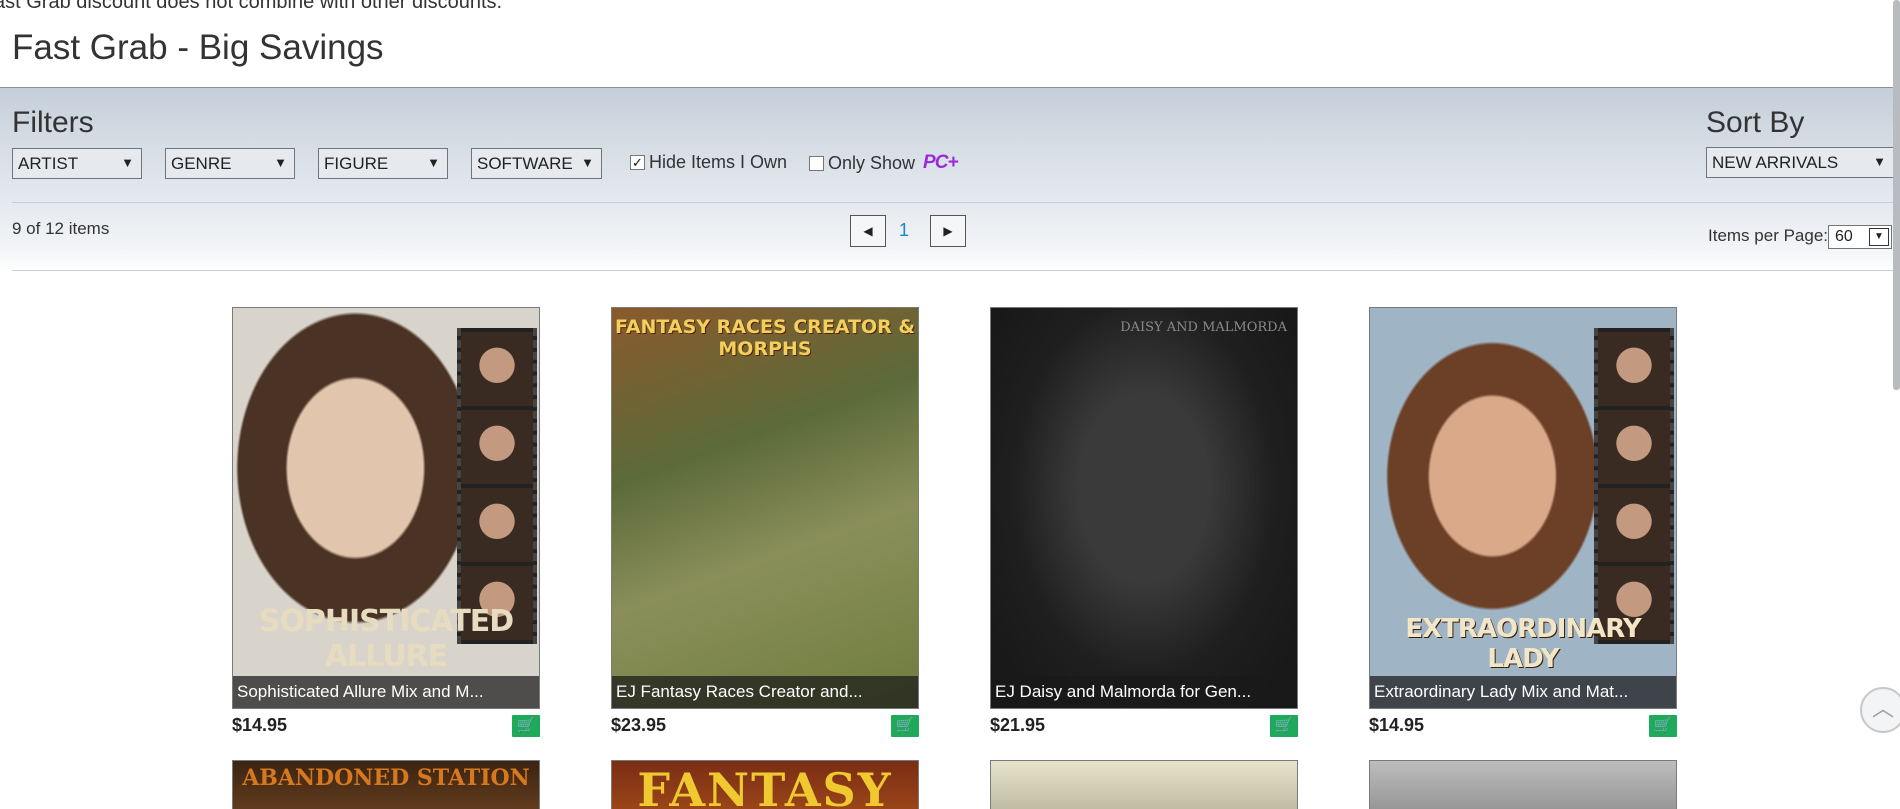  What do you see at coordinates (1203, 327) in the screenshot?
I see `product-logo-text: DAISY AND MALMORDA` at bounding box center [1203, 327].